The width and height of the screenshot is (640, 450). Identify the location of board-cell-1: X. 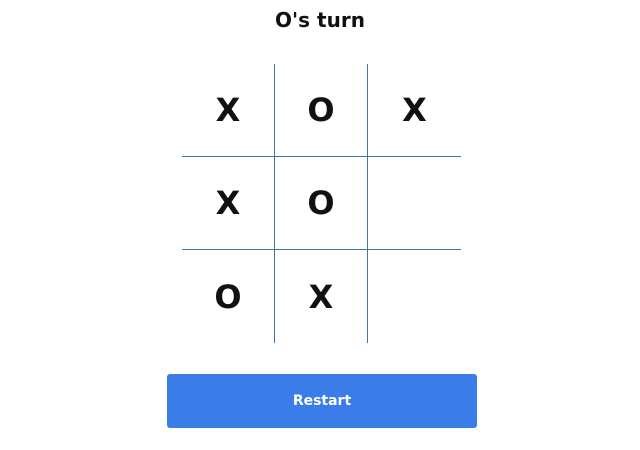
(228, 110).